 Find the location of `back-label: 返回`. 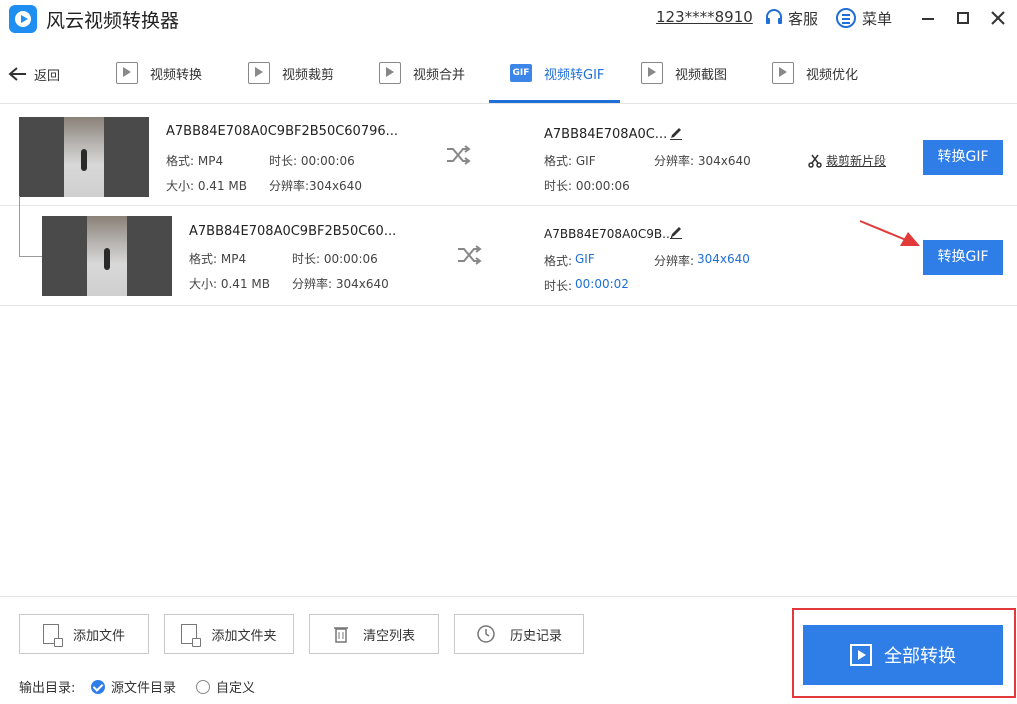

back-label: 返回 is located at coordinates (47, 76).